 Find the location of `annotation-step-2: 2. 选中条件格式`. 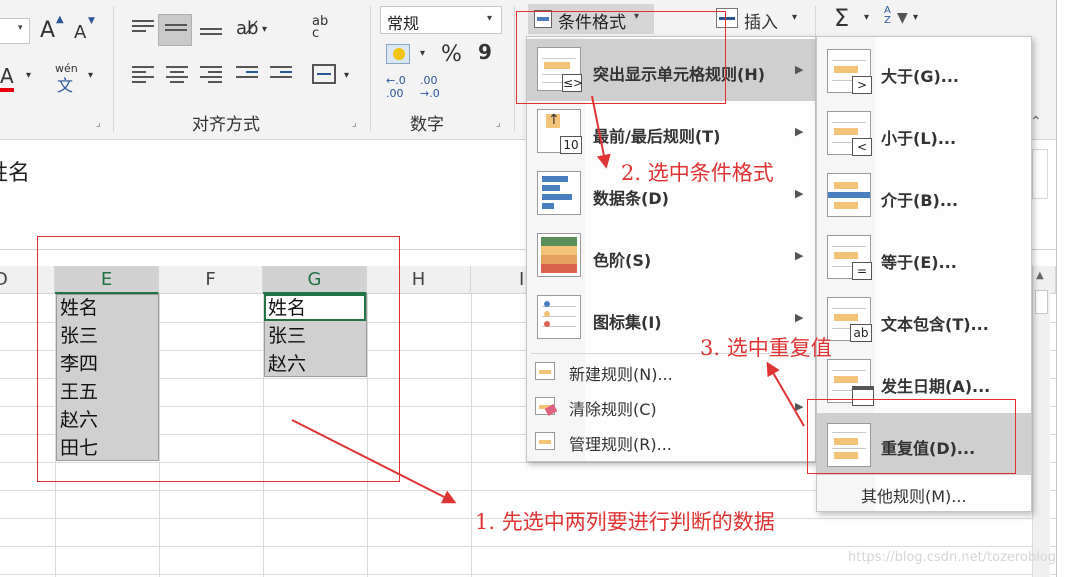

annotation-step-2: 2. 选中条件格式 is located at coordinates (697, 173).